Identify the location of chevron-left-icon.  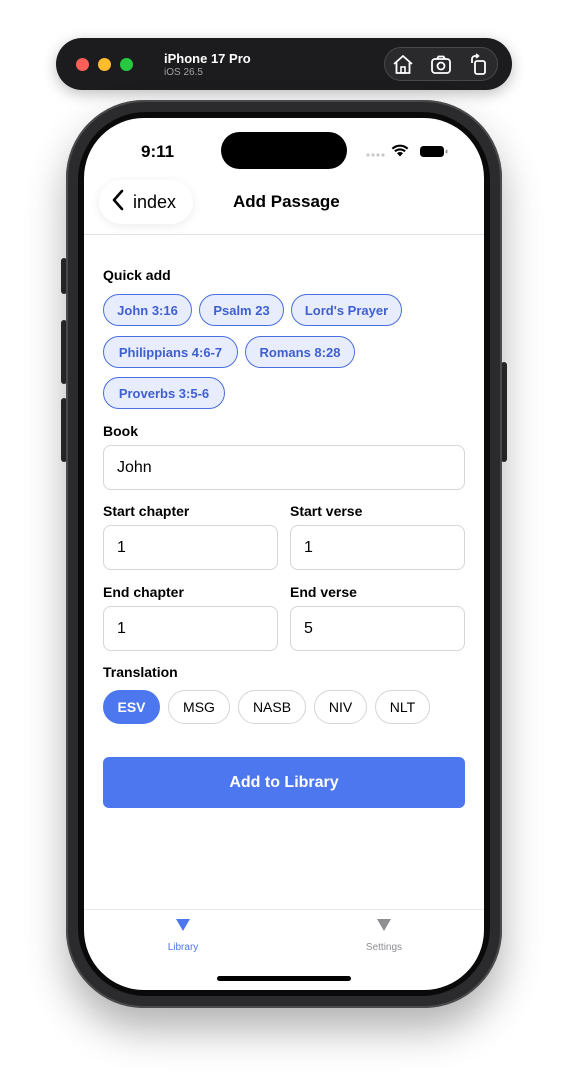
(118, 202).